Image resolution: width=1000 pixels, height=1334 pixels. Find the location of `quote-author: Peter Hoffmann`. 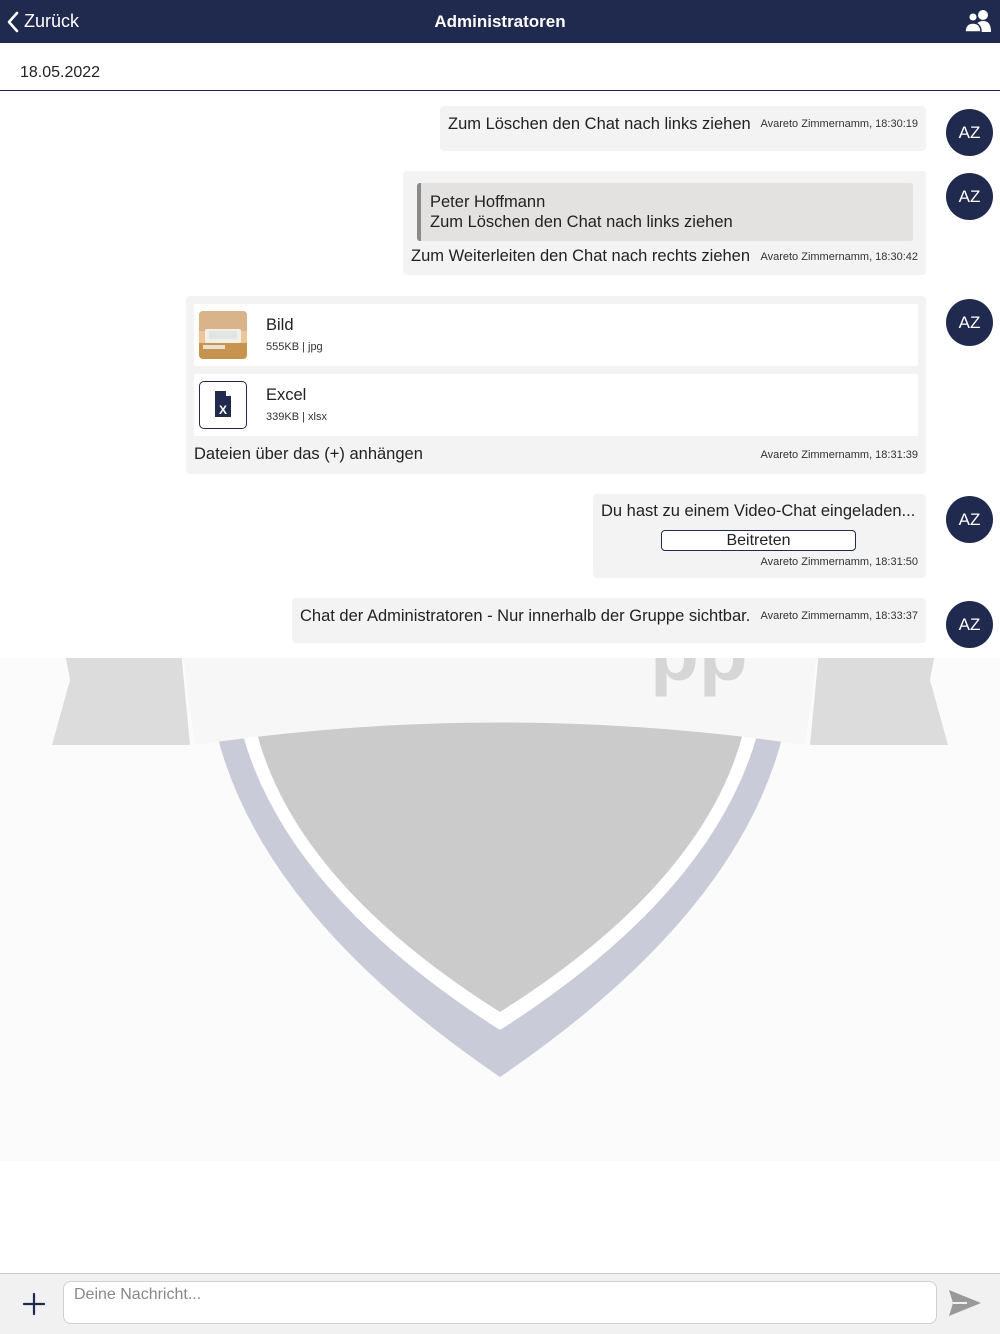

quote-author: Peter Hoffmann is located at coordinates (488, 202).